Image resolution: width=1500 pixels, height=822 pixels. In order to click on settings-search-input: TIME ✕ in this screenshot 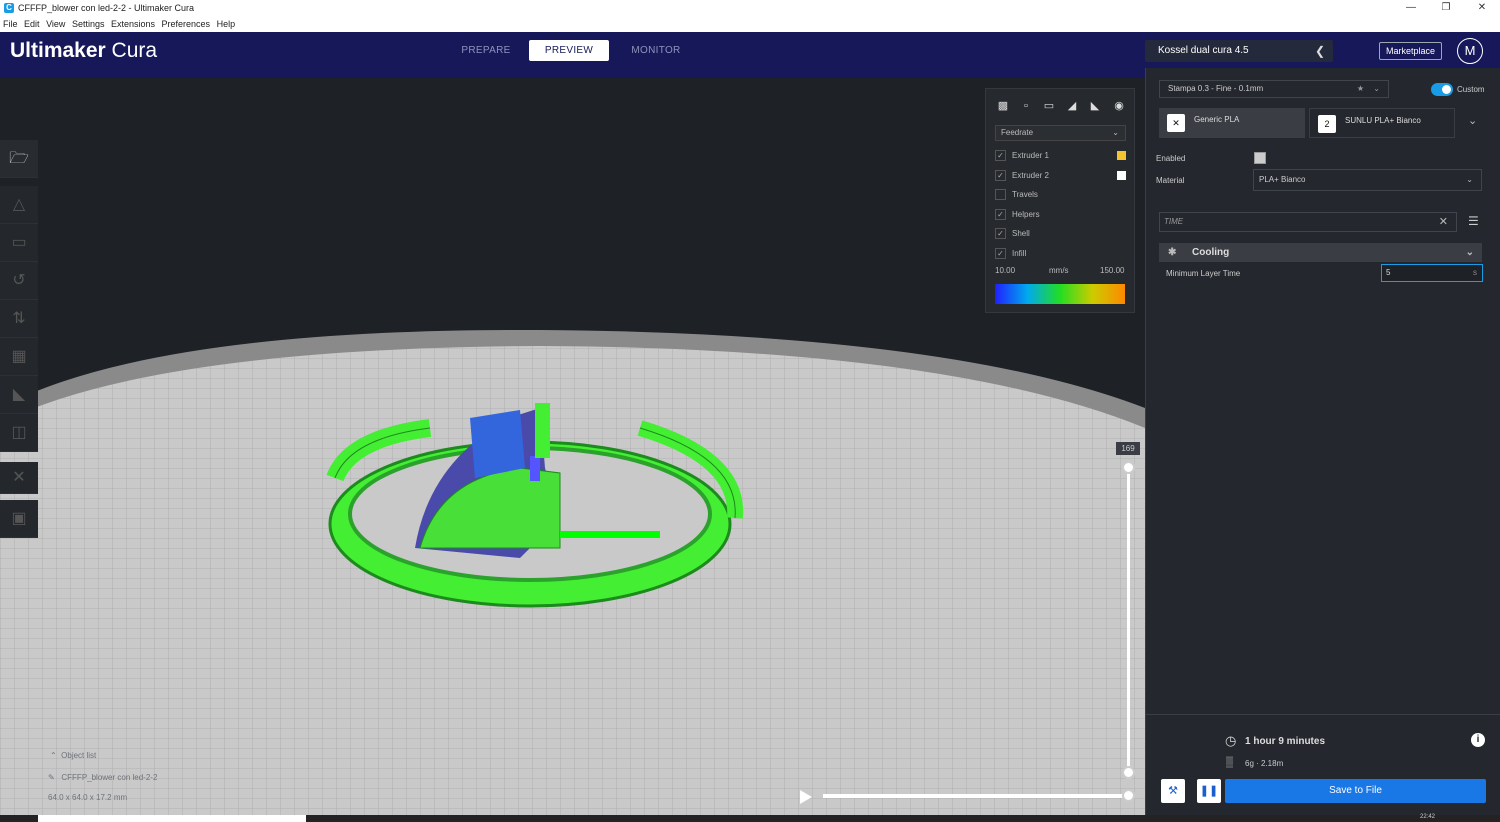, I will do `click(1308, 222)`.